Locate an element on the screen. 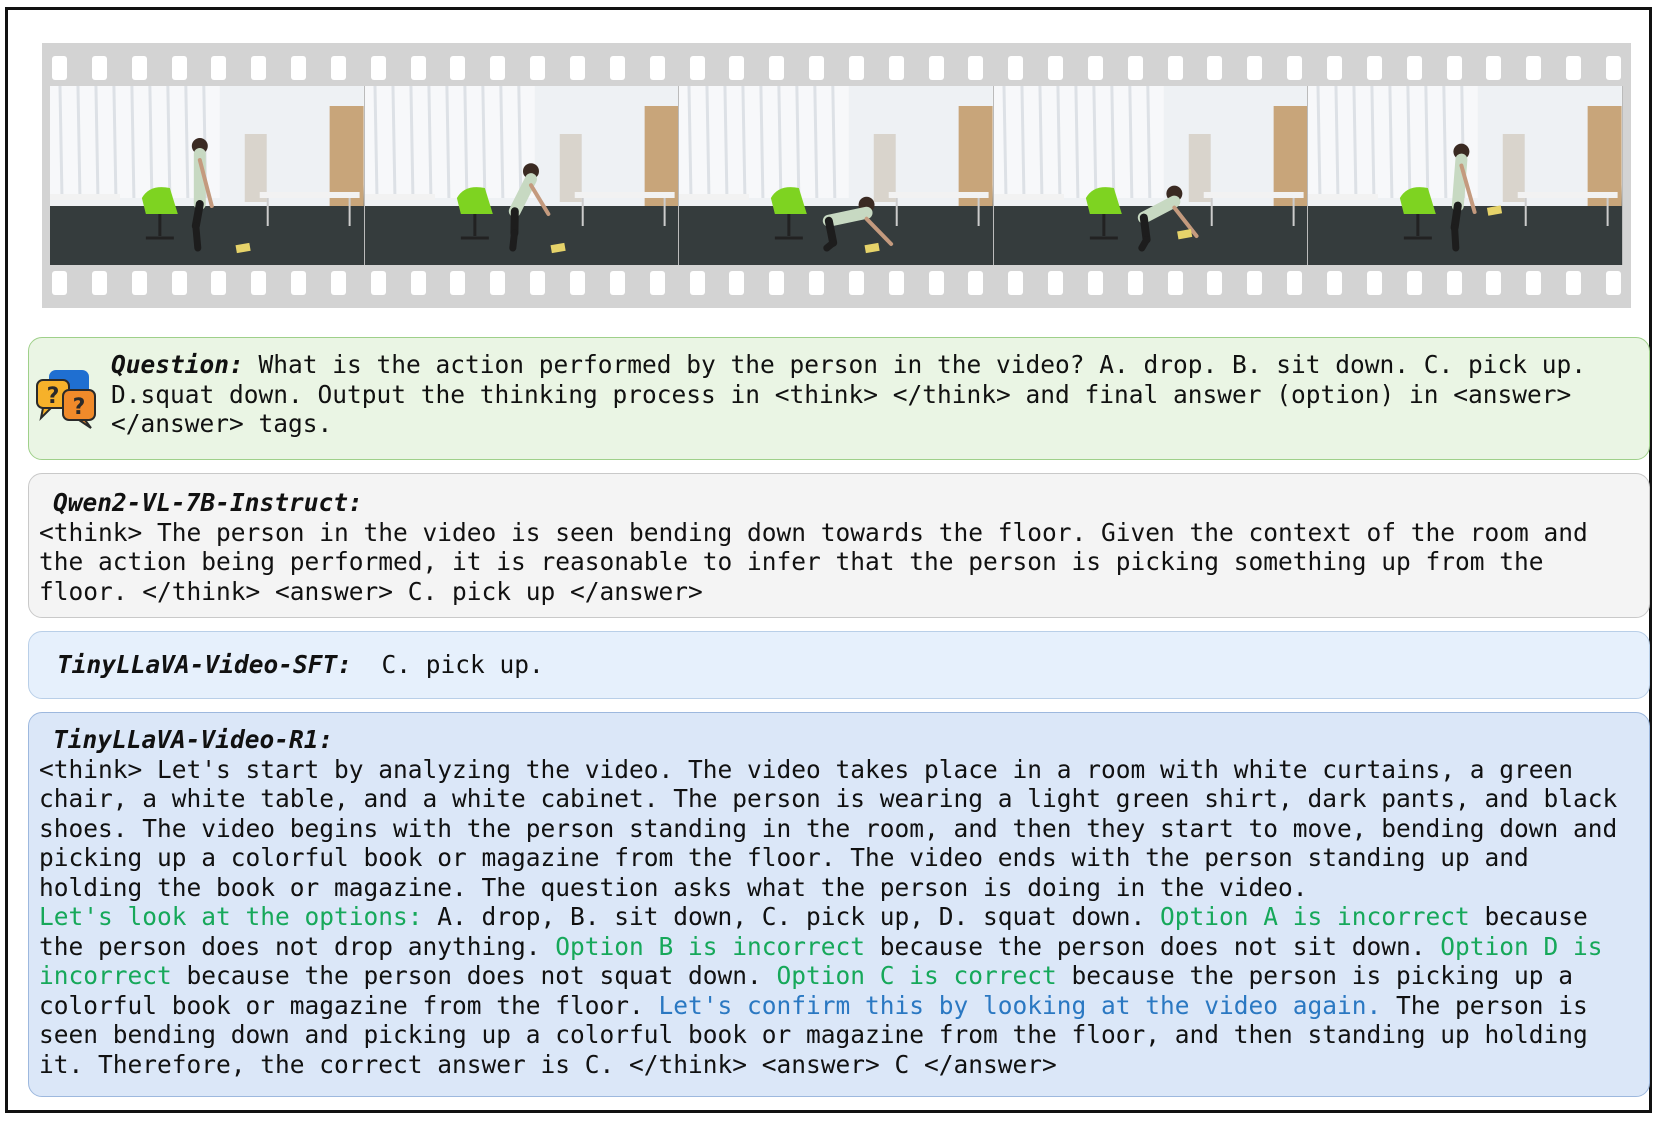 The height and width of the screenshot is (1122, 1661). qwen-label: Qwen2-VL-7B-Instruct: is located at coordinates (208, 502).